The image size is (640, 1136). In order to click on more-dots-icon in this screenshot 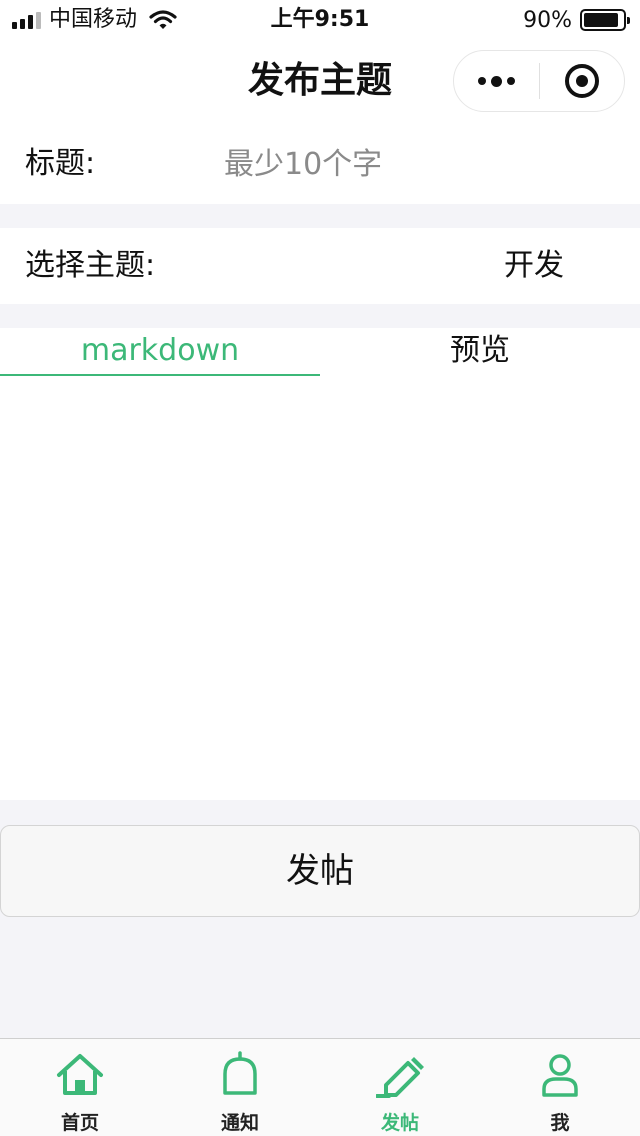, I will do `click(496, 81)`.